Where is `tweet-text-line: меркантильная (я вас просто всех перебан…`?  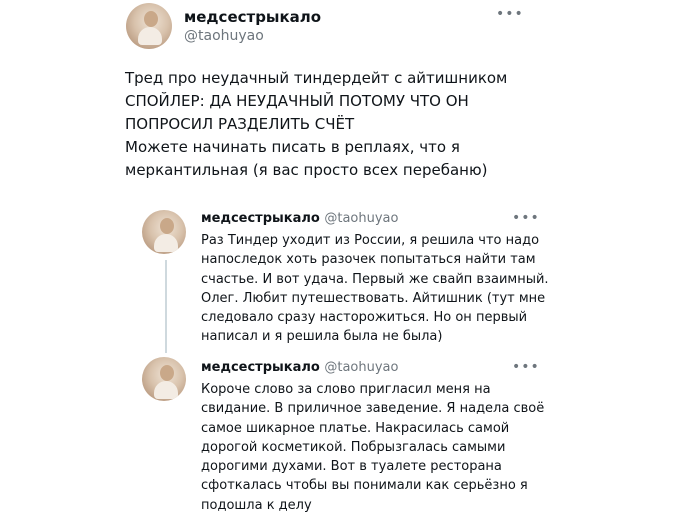 tweet-text-line: меркантильная (я вас просто всех перебан… is located at coordinates (306, 170).